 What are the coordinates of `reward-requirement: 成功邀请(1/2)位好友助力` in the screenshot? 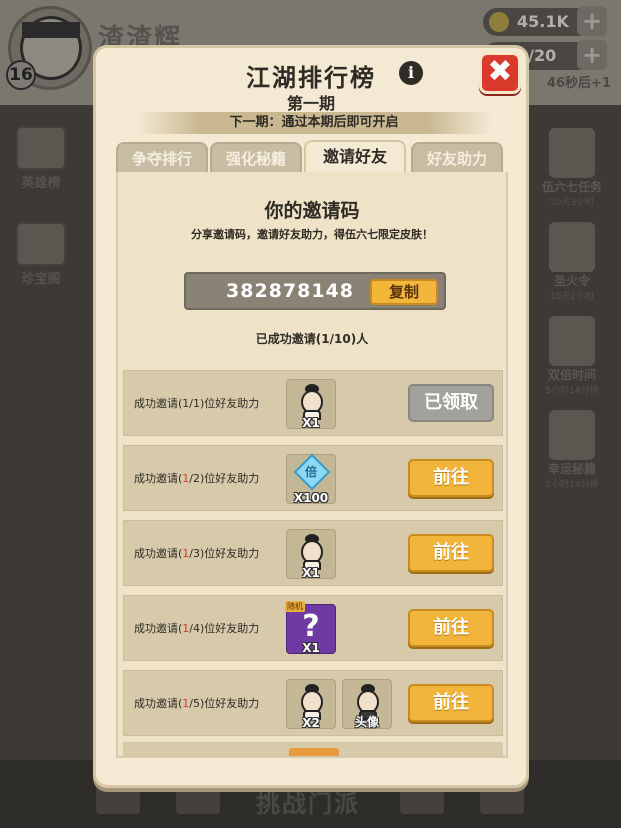 It's located at (197, 478).